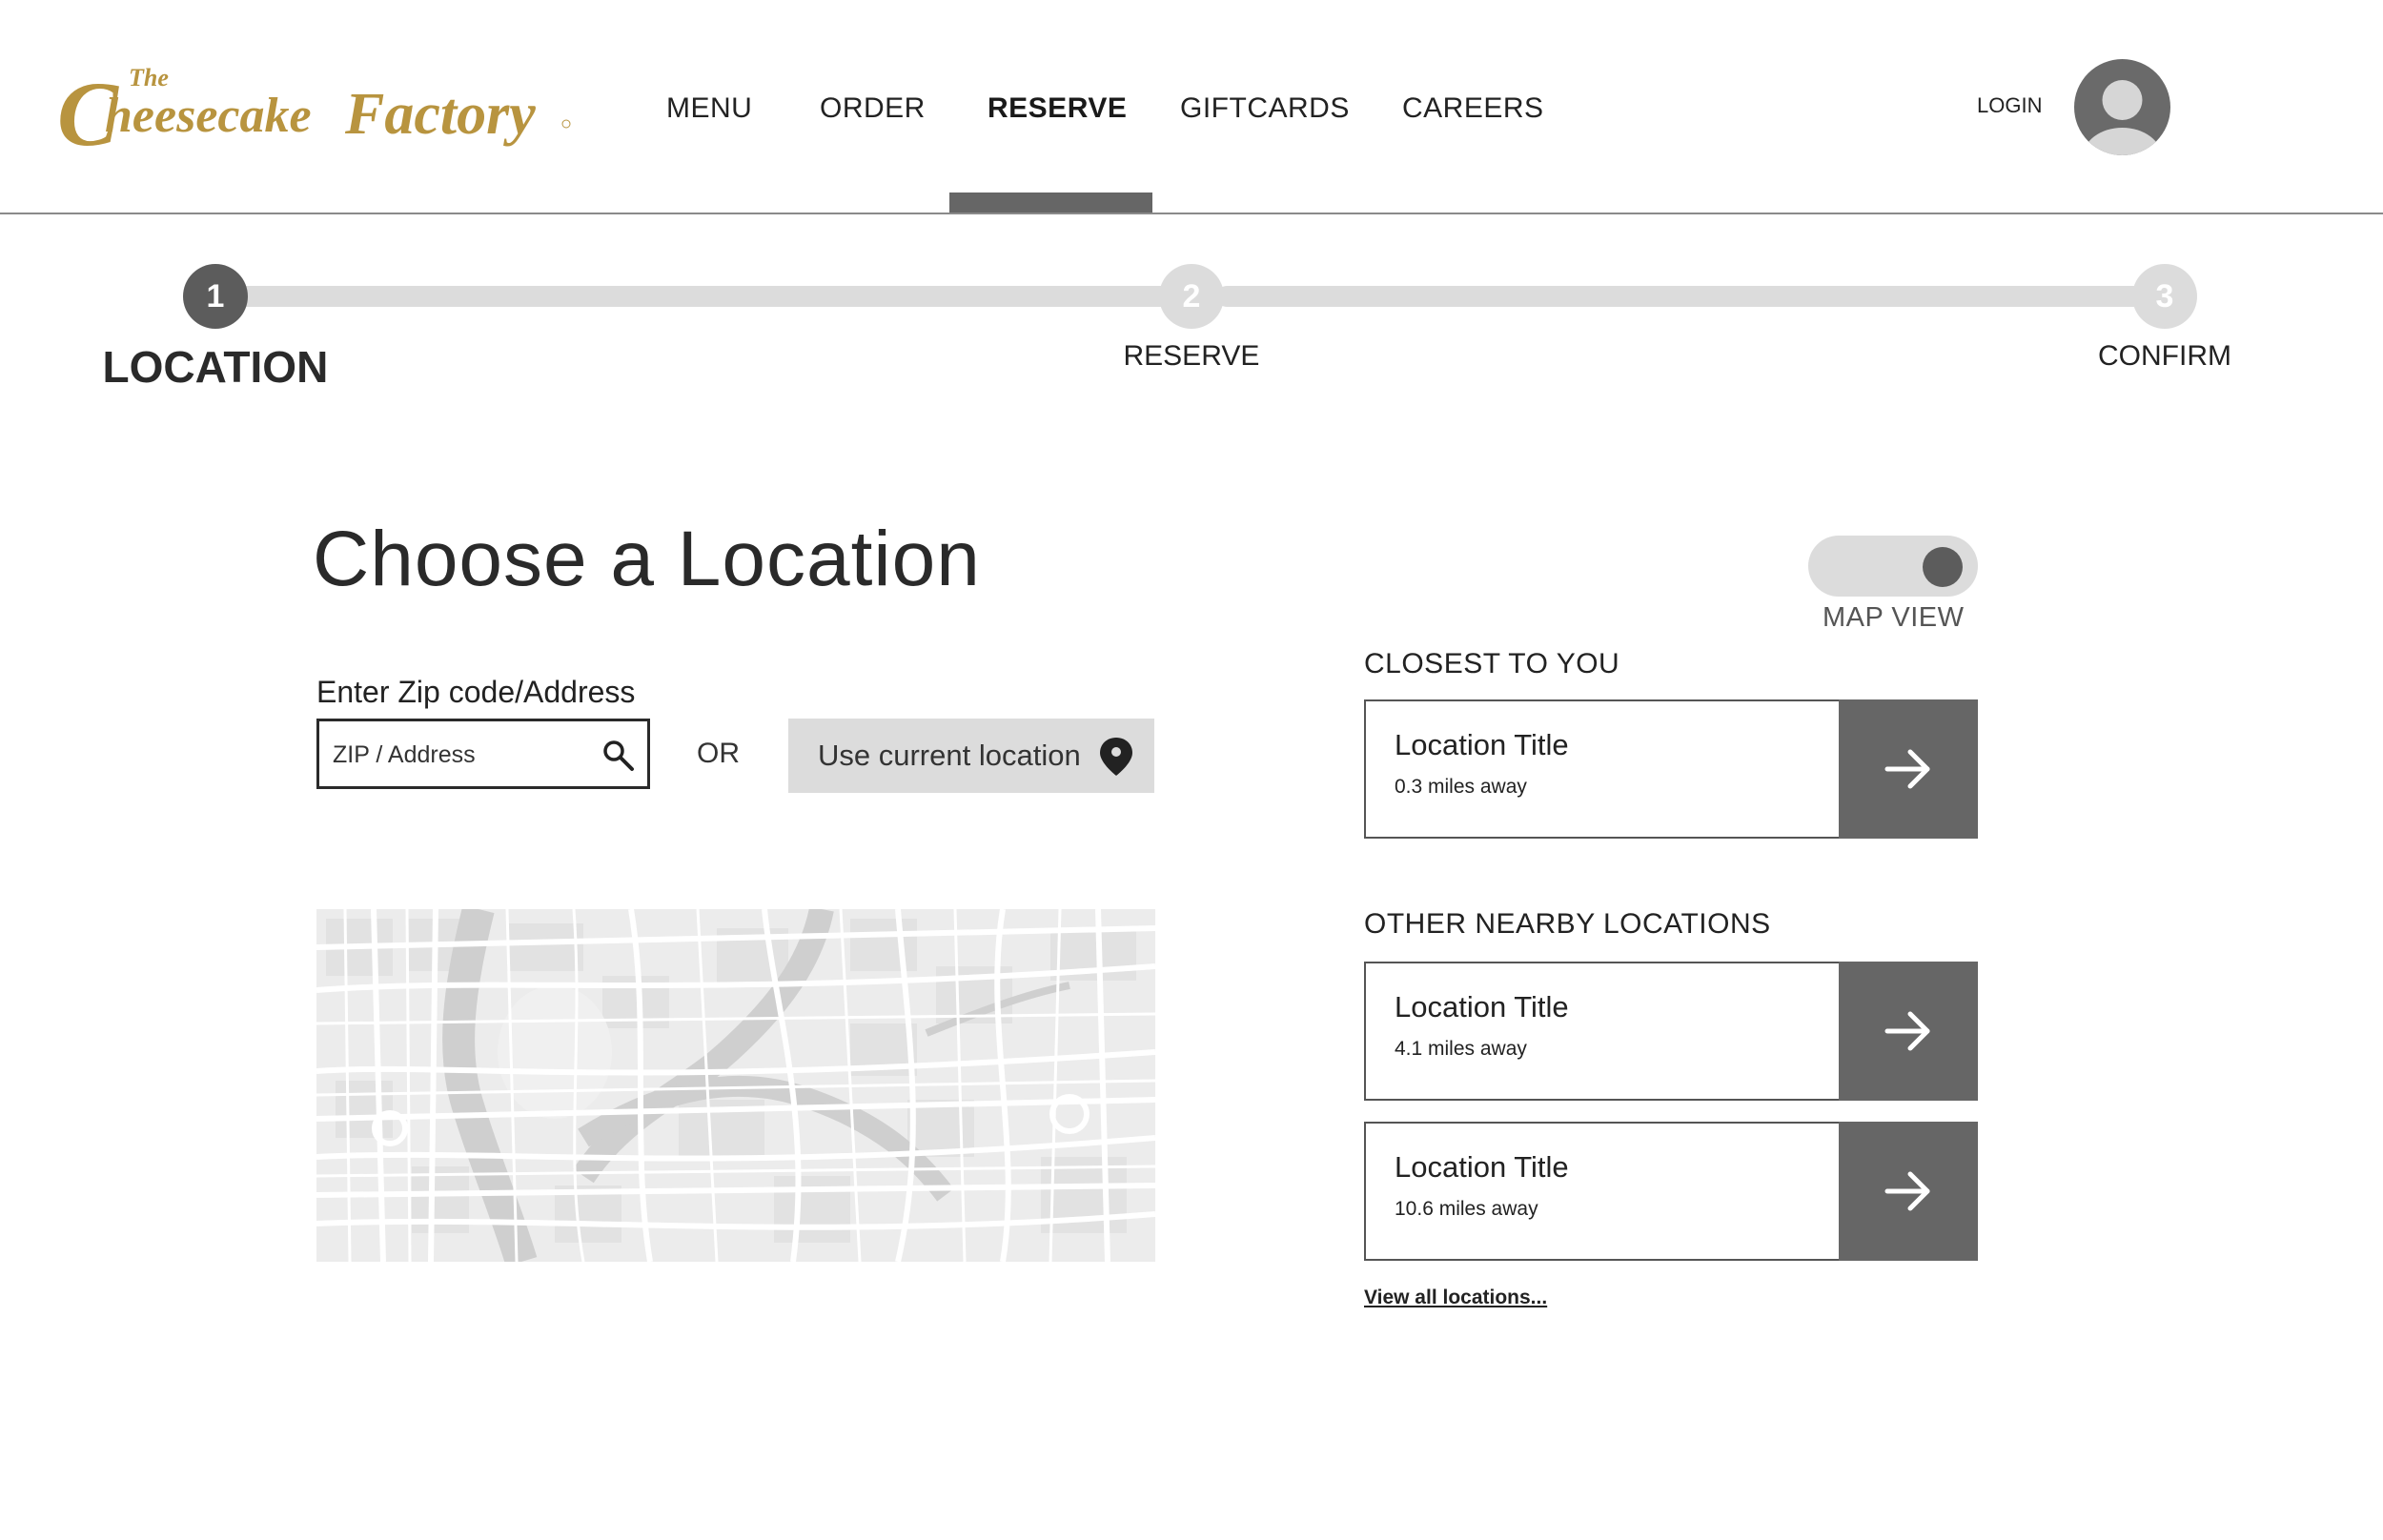 The width and height of the screenshot is (2383, 1540). Describe the element at coordinates (1051, 202) in the screenshot. I see `nav-active-indicator` at that location.